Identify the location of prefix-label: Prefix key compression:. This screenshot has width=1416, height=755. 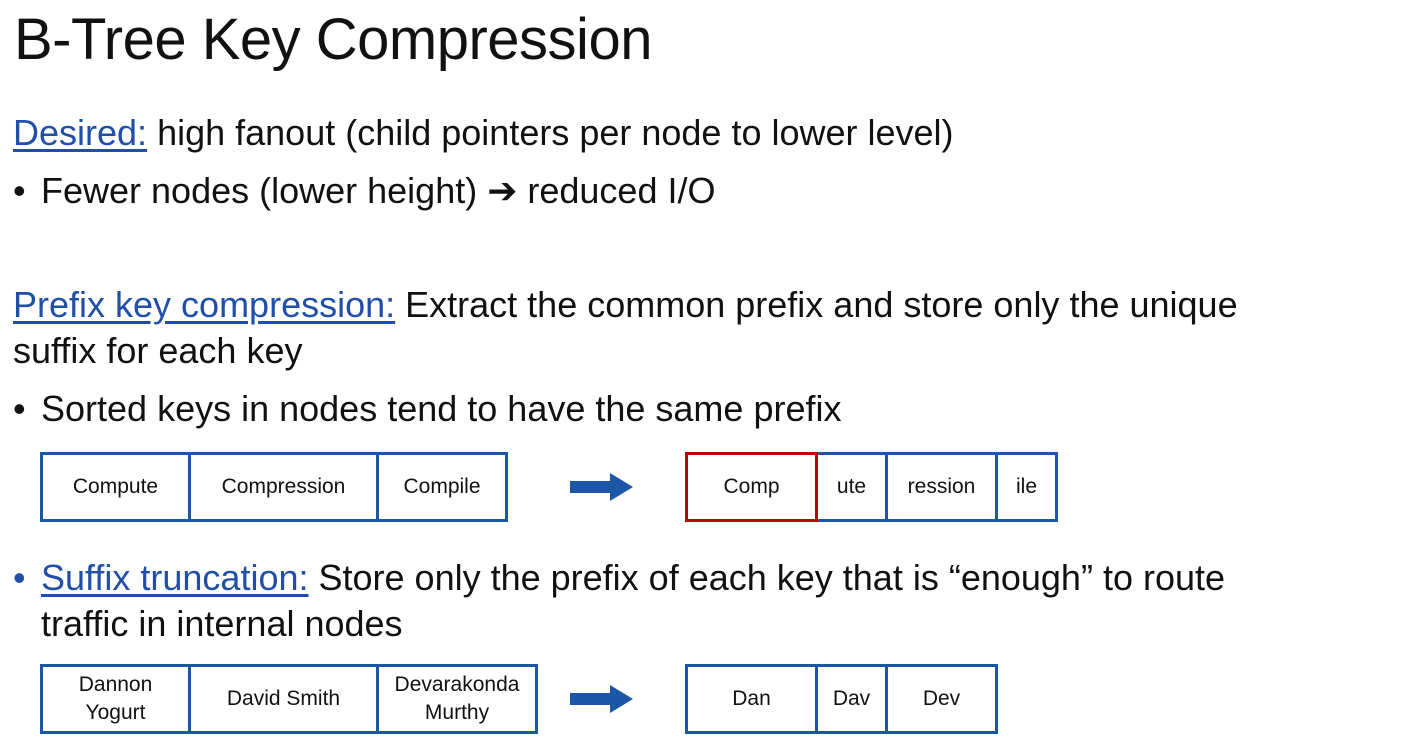
(204, 304).